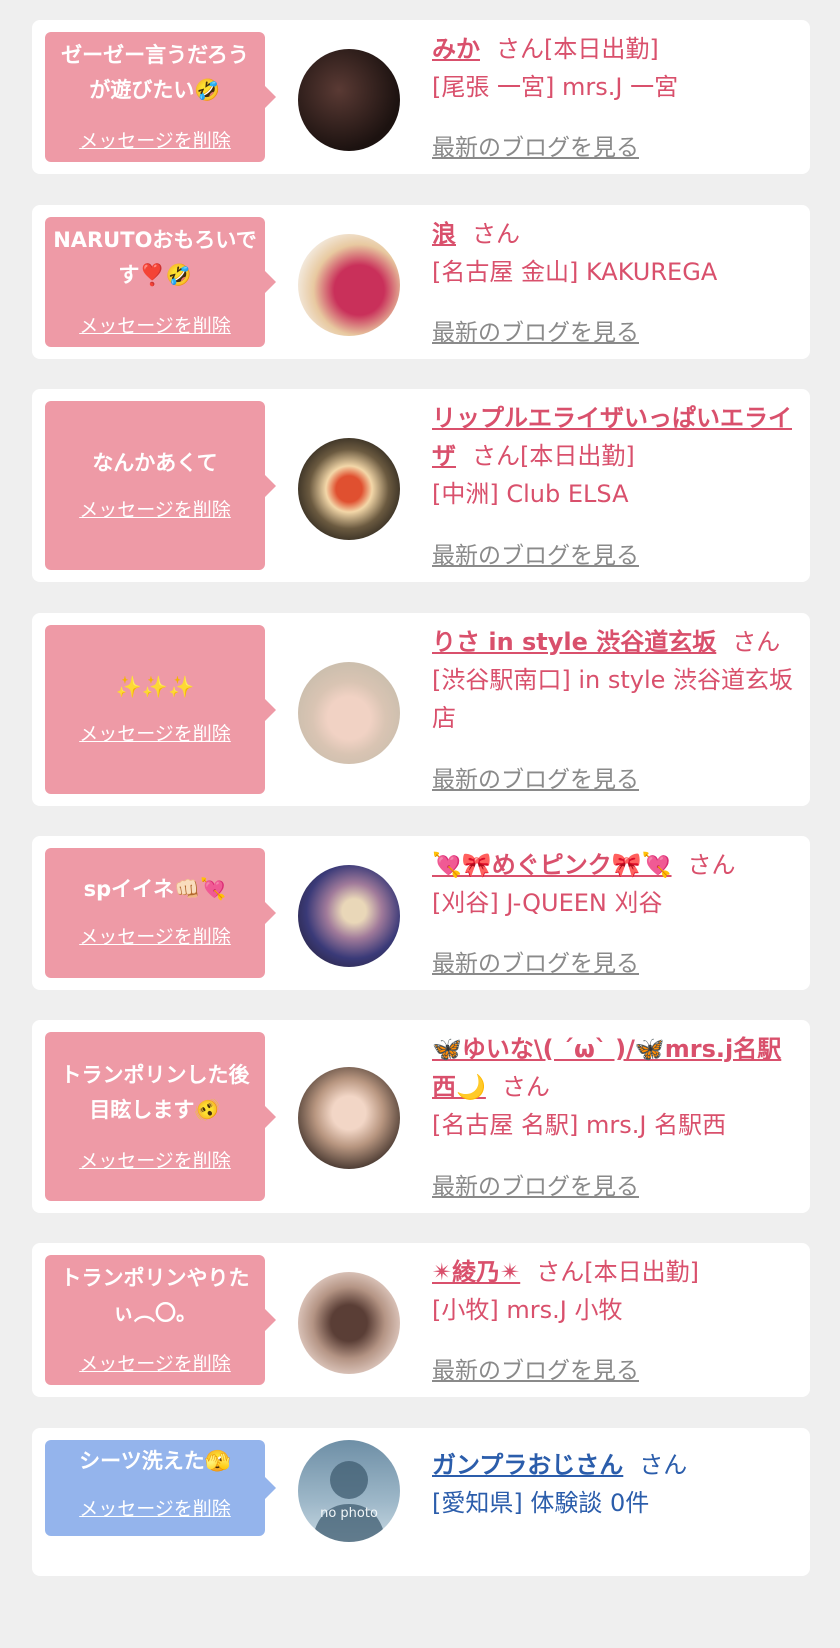 The image size is (840, 1648). Describe the element at coordinates (614, 1484) in the screenshot. I see `profile-info: ガンプラおじさん さん [愛知県] 体験談 0件` at that location.